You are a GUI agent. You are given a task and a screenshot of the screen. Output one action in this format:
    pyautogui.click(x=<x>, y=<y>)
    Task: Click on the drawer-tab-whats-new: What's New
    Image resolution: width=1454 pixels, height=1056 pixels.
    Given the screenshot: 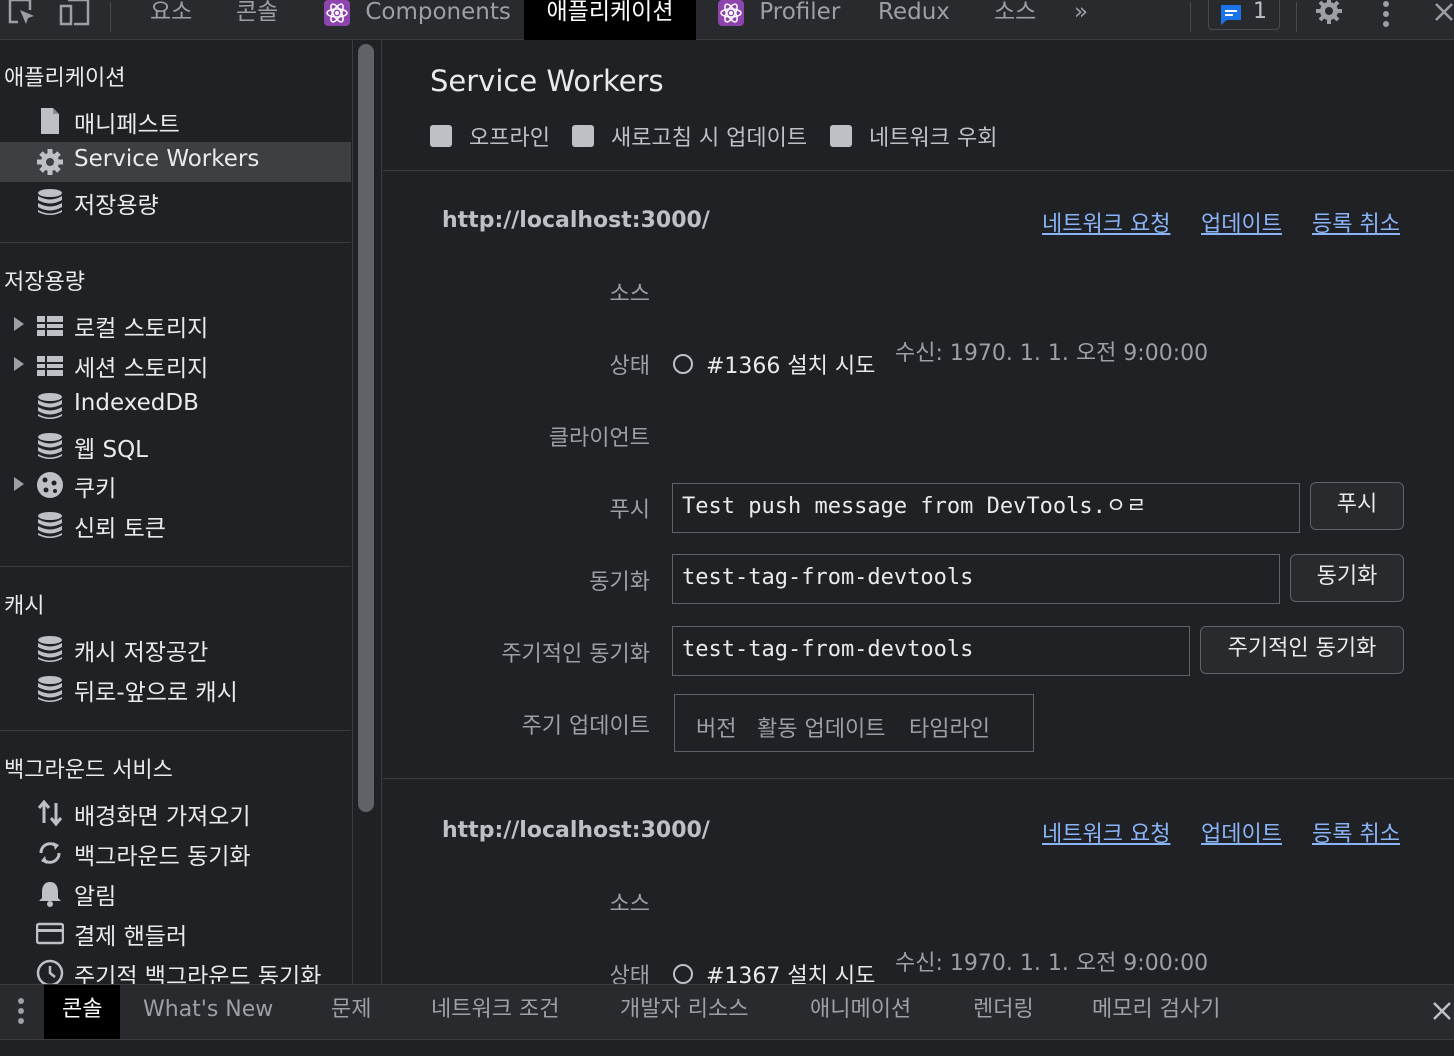 What is the action you would take?
    pyautogui.click(x=208, y=1012)
    